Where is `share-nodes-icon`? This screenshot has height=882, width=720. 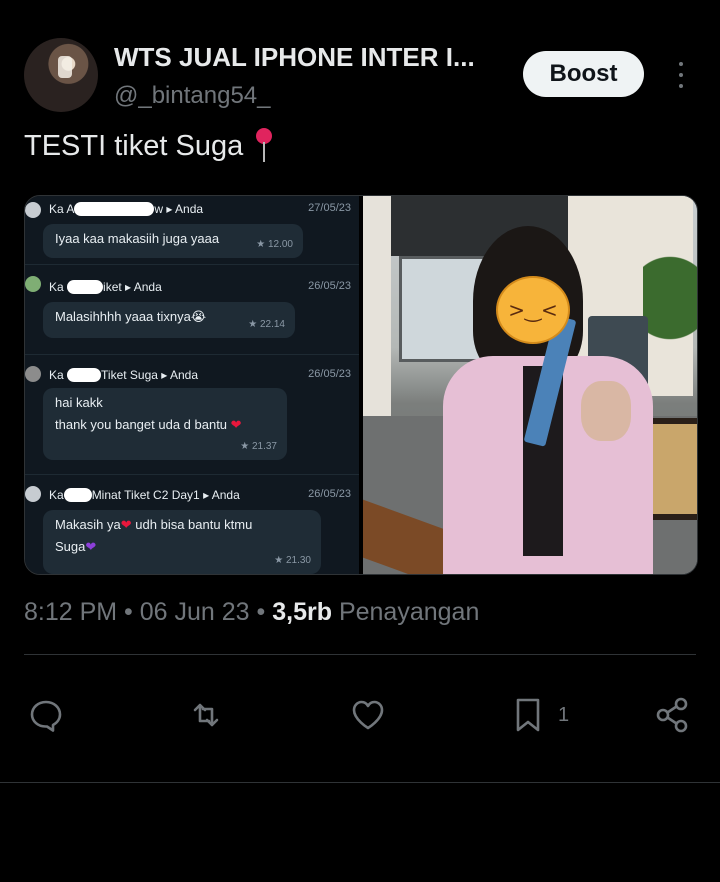
share-nodes-icon is located at coordinates (672, 715).